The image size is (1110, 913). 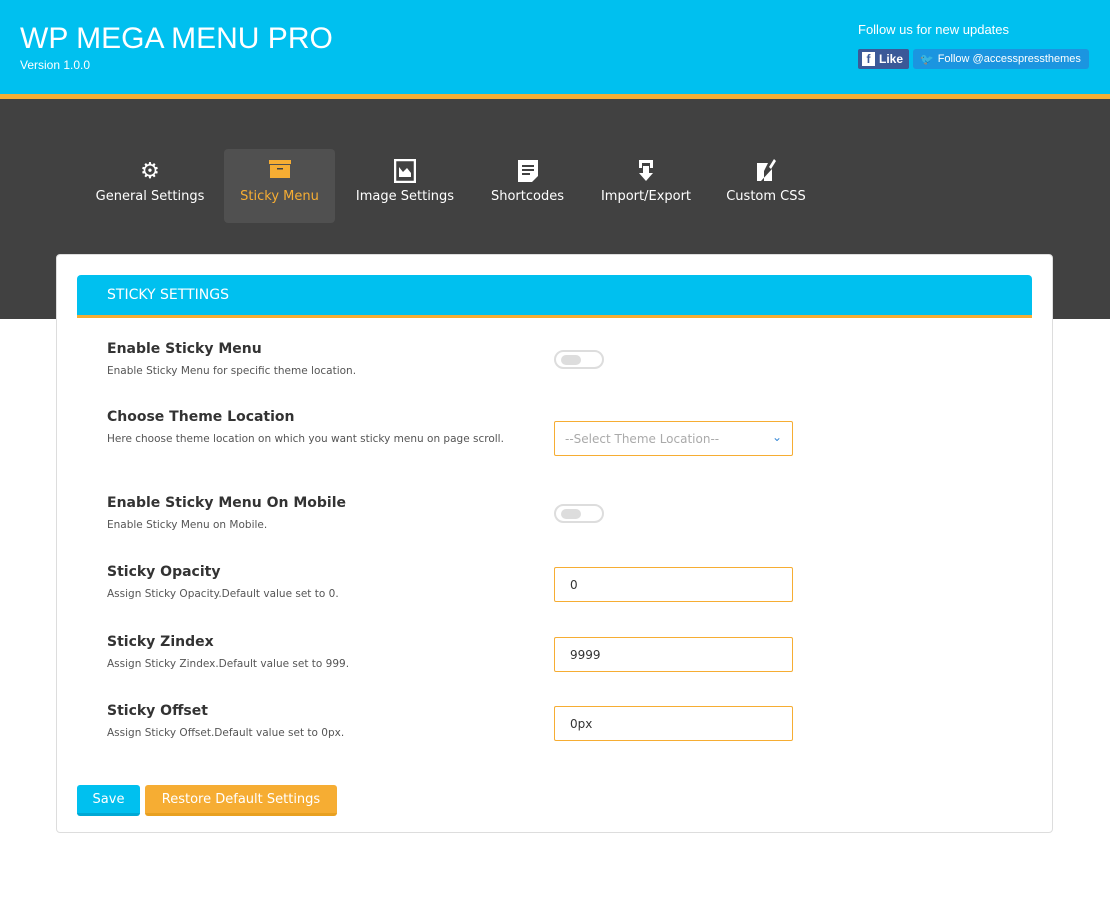 I want to click on image-icon, so click(x=405, y=173).